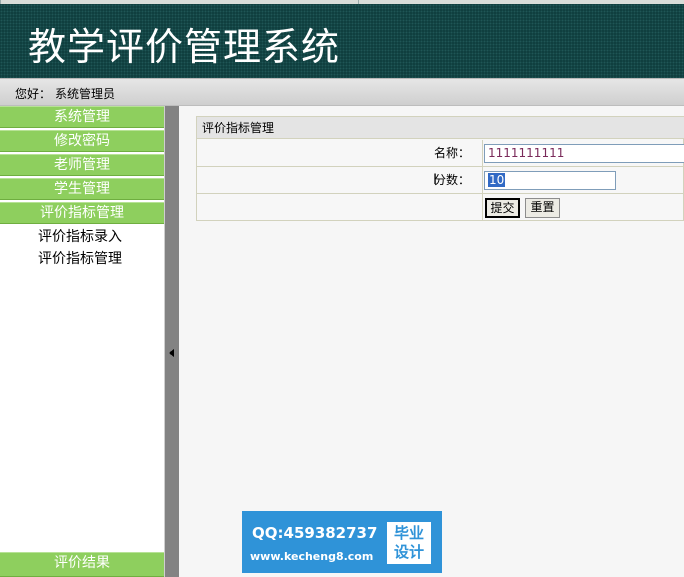  I want to click on name-label: 名称：, so click(340, 153).